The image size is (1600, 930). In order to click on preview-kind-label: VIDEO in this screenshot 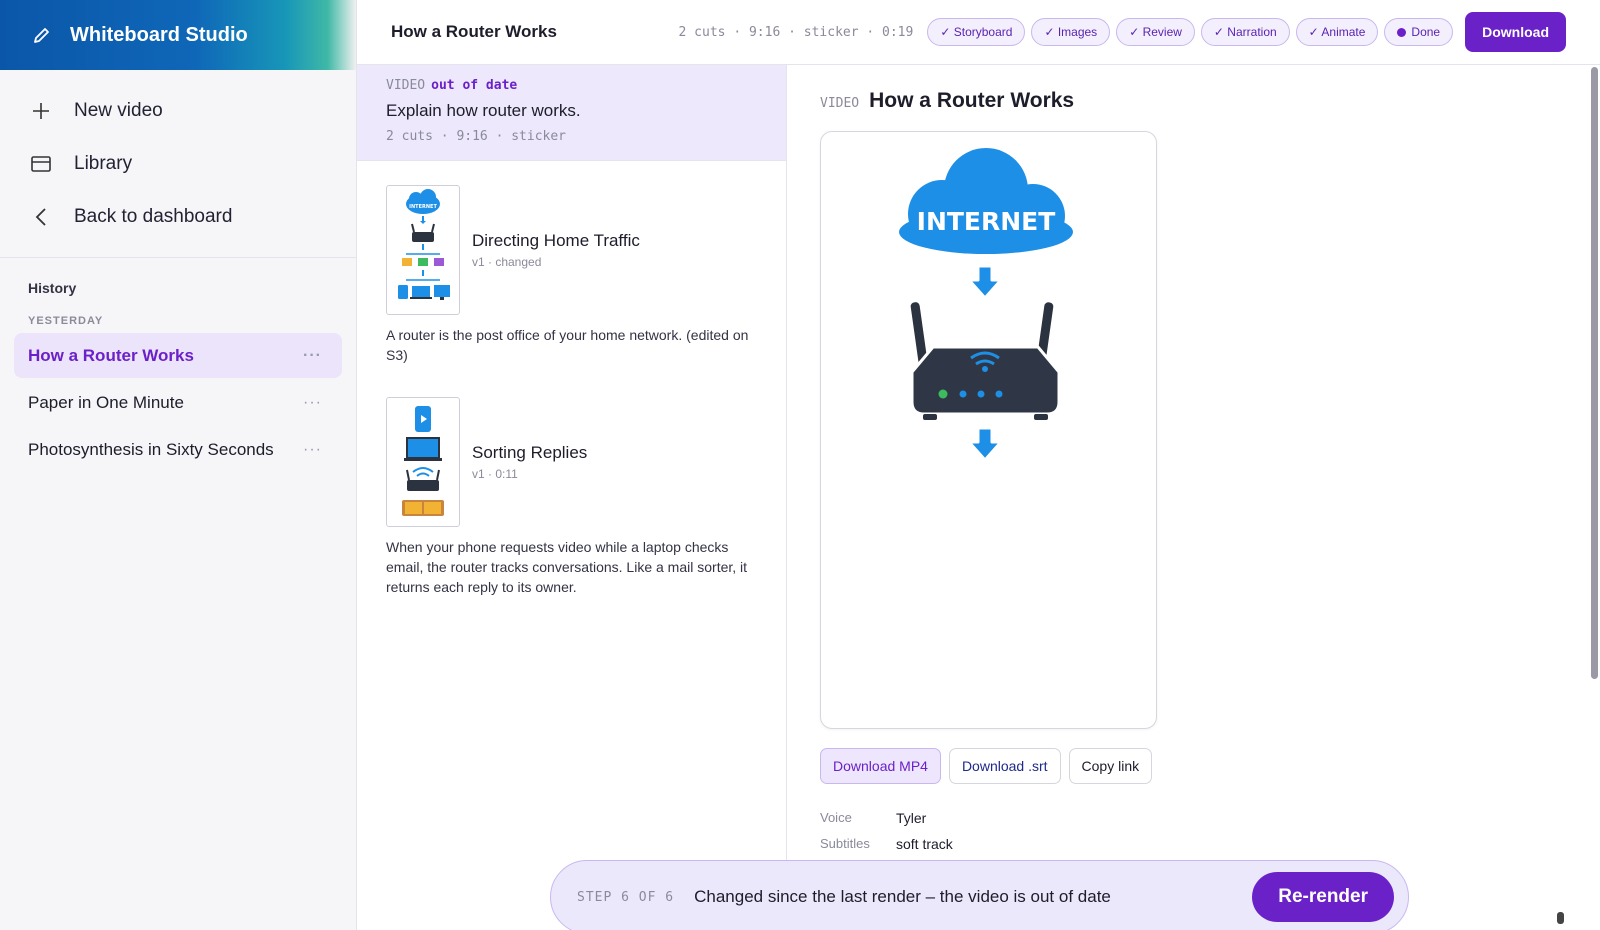, I will do `click(840, 103)`.